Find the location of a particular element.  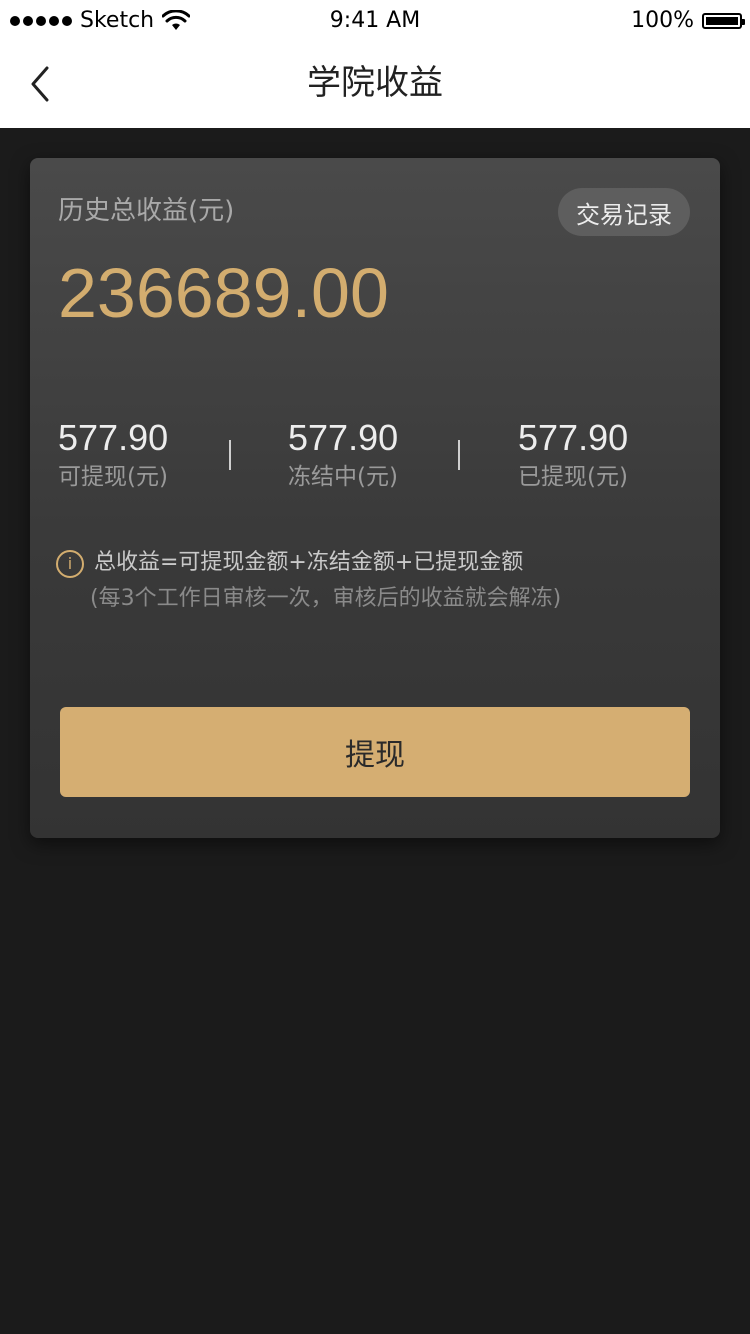

stat-withdrawn: 577.90 已提现(元) is located at coordinates (573, 454).